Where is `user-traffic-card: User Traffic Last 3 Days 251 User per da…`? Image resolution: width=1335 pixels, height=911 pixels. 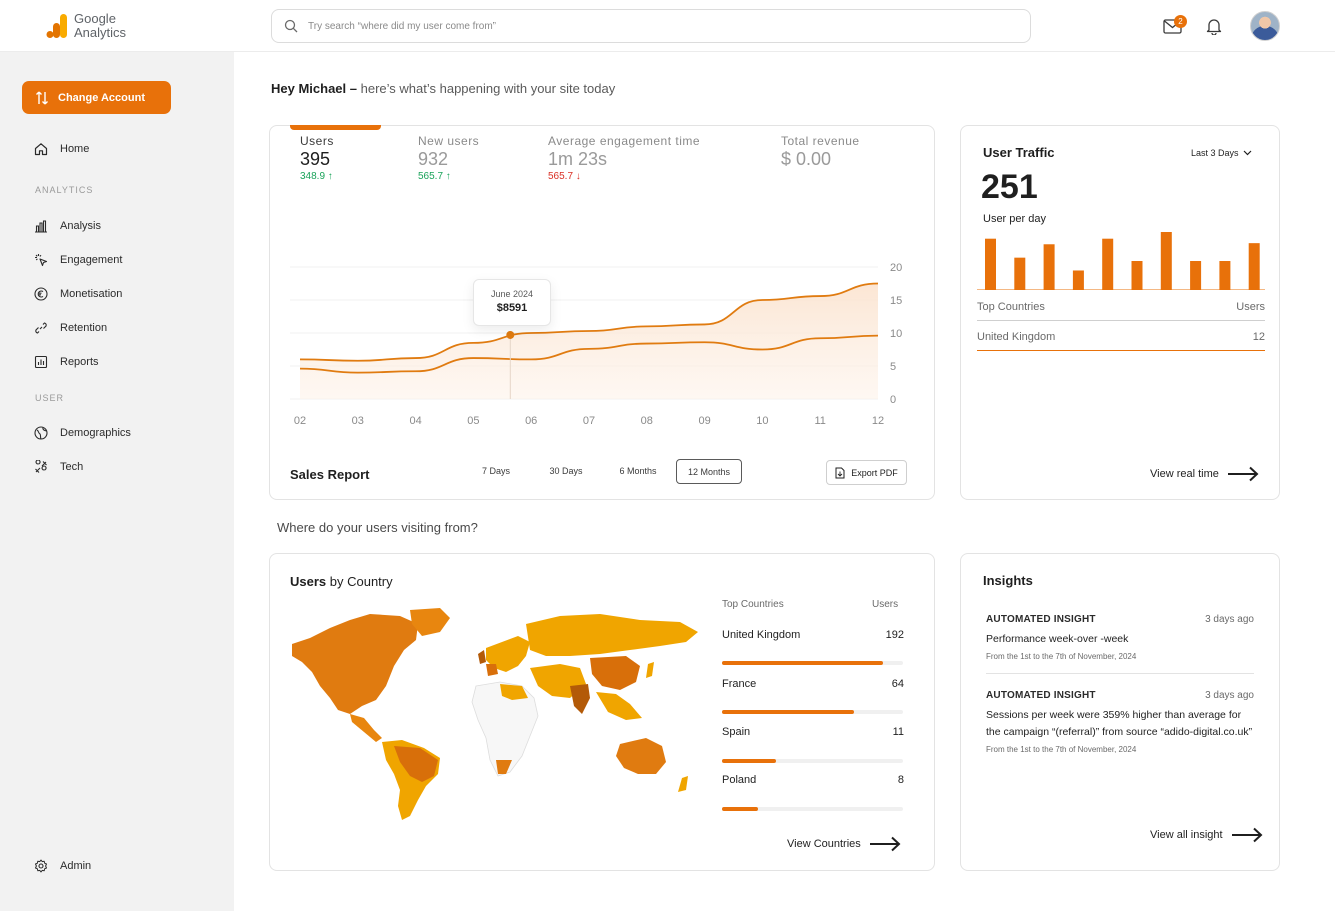 user-traffic-card: User Traffic Last 3 Days 251 User per da… is located at coordinates (1120, 312).